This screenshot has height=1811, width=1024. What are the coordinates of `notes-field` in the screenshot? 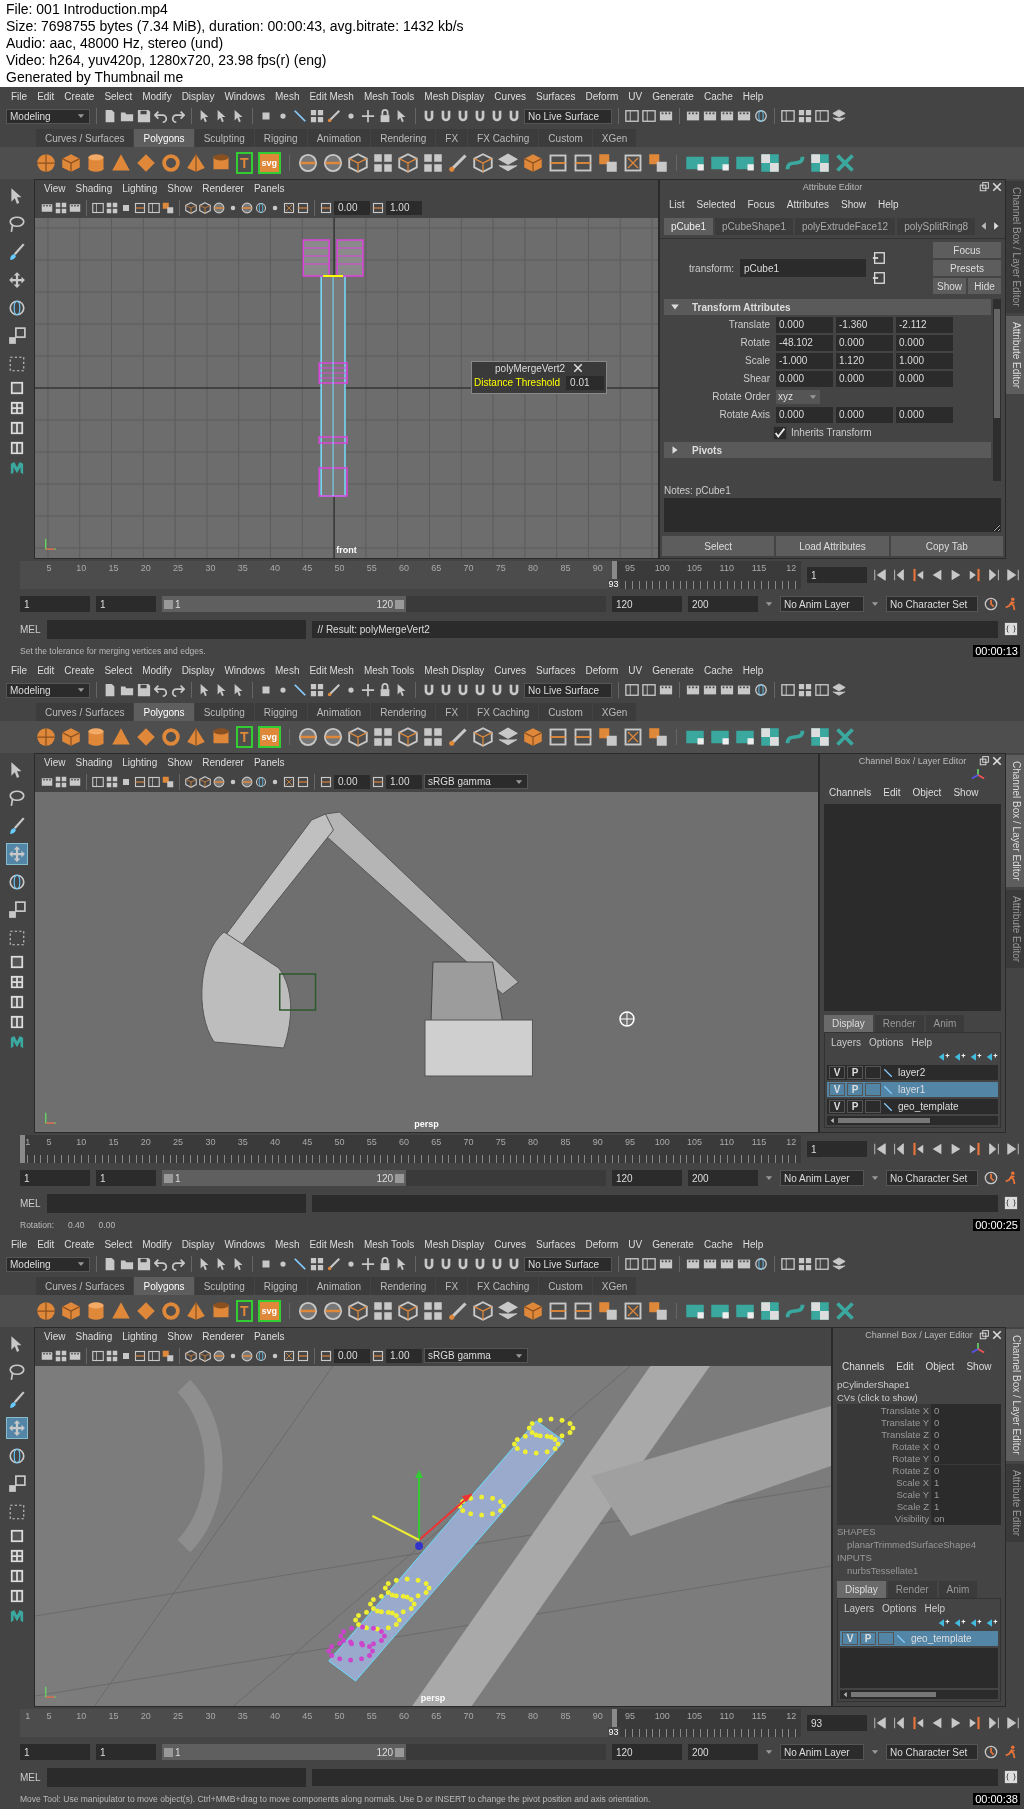 It's located at (832, 515).